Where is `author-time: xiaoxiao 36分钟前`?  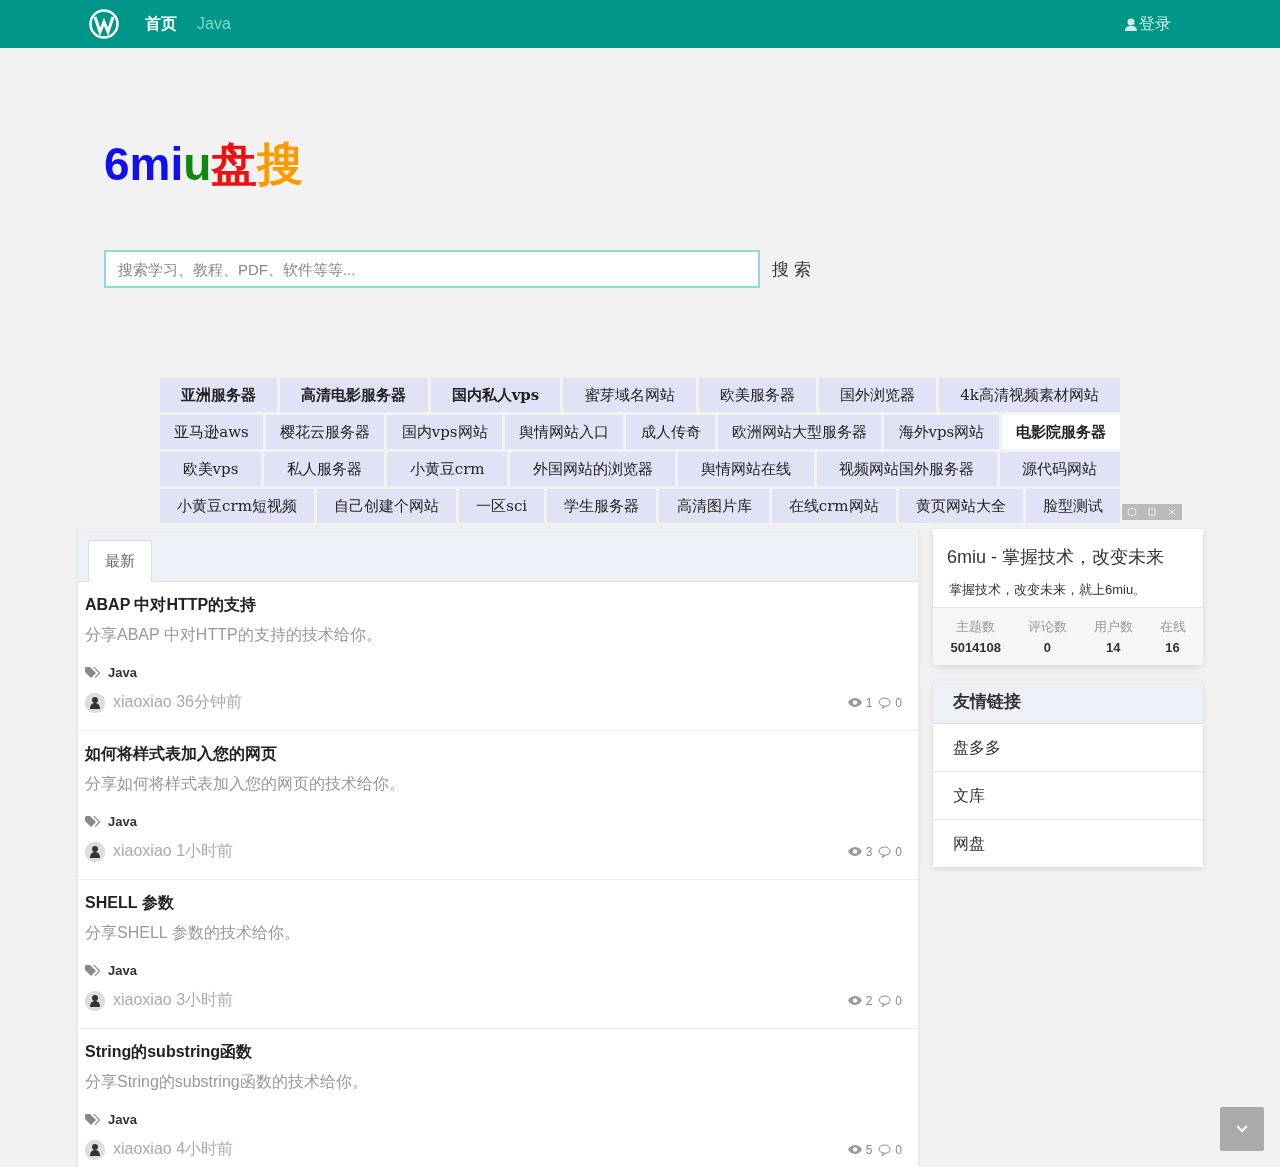 author-time: xiaoxiao 36分钟前 is located at coordinates (177, 702).